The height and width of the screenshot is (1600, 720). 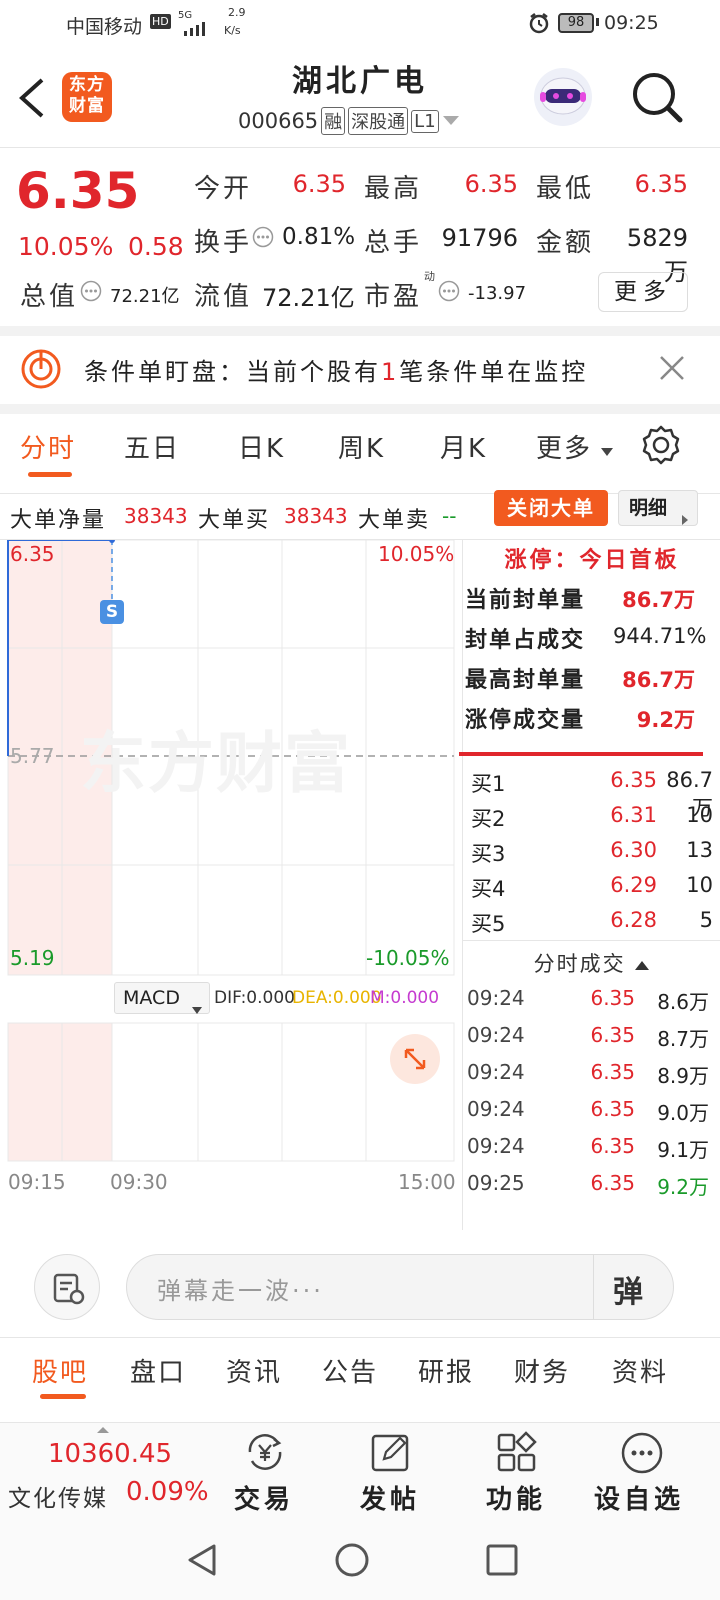 I want to click on close-big-order-button: 关闭大单, so click(x=551, y=508).